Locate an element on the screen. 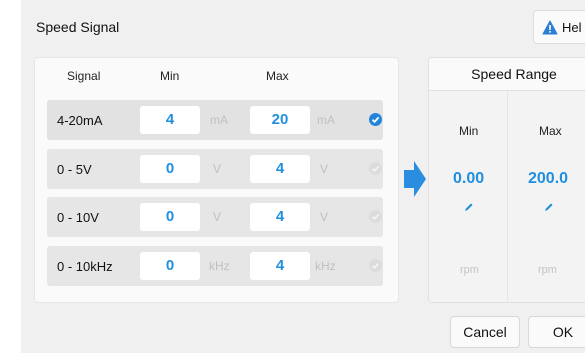 The height and width of the screenshot is (353, 585). dialog-title: Speed Signal is located at coordinates (78, 27).